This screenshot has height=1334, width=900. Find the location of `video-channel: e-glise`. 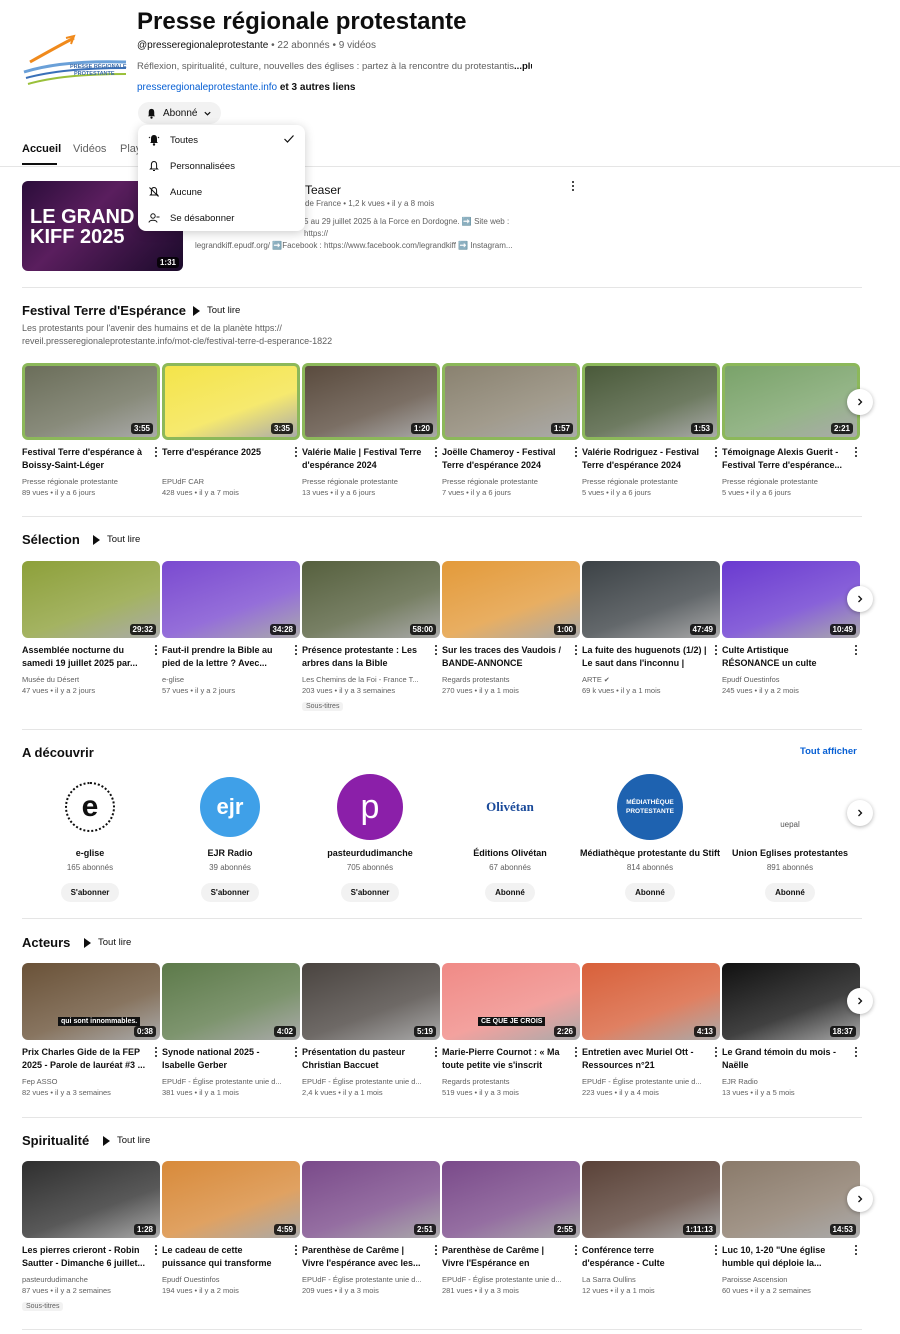

video-channel: e-glise is located at coordinates (231, 679).